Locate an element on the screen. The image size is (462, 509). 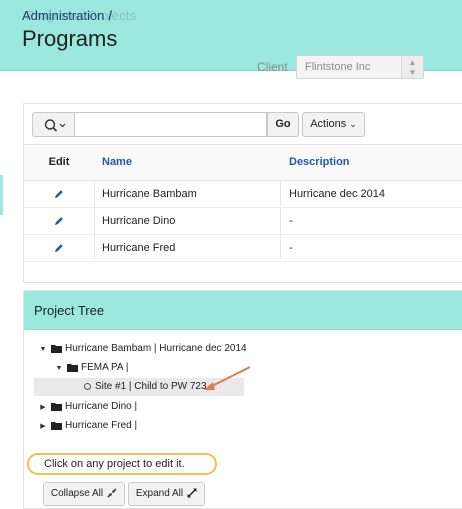
tree-node: ▼ FEMA PA | is located at coordinates (91, 368).